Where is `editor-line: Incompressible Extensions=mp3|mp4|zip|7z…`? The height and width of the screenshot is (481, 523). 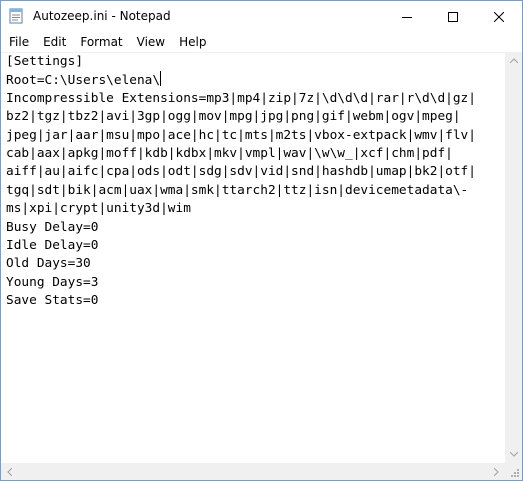
editor-line: Incompressible Extensions=mp3|mp4|zip|7z… is located at coordinates (241, 98).